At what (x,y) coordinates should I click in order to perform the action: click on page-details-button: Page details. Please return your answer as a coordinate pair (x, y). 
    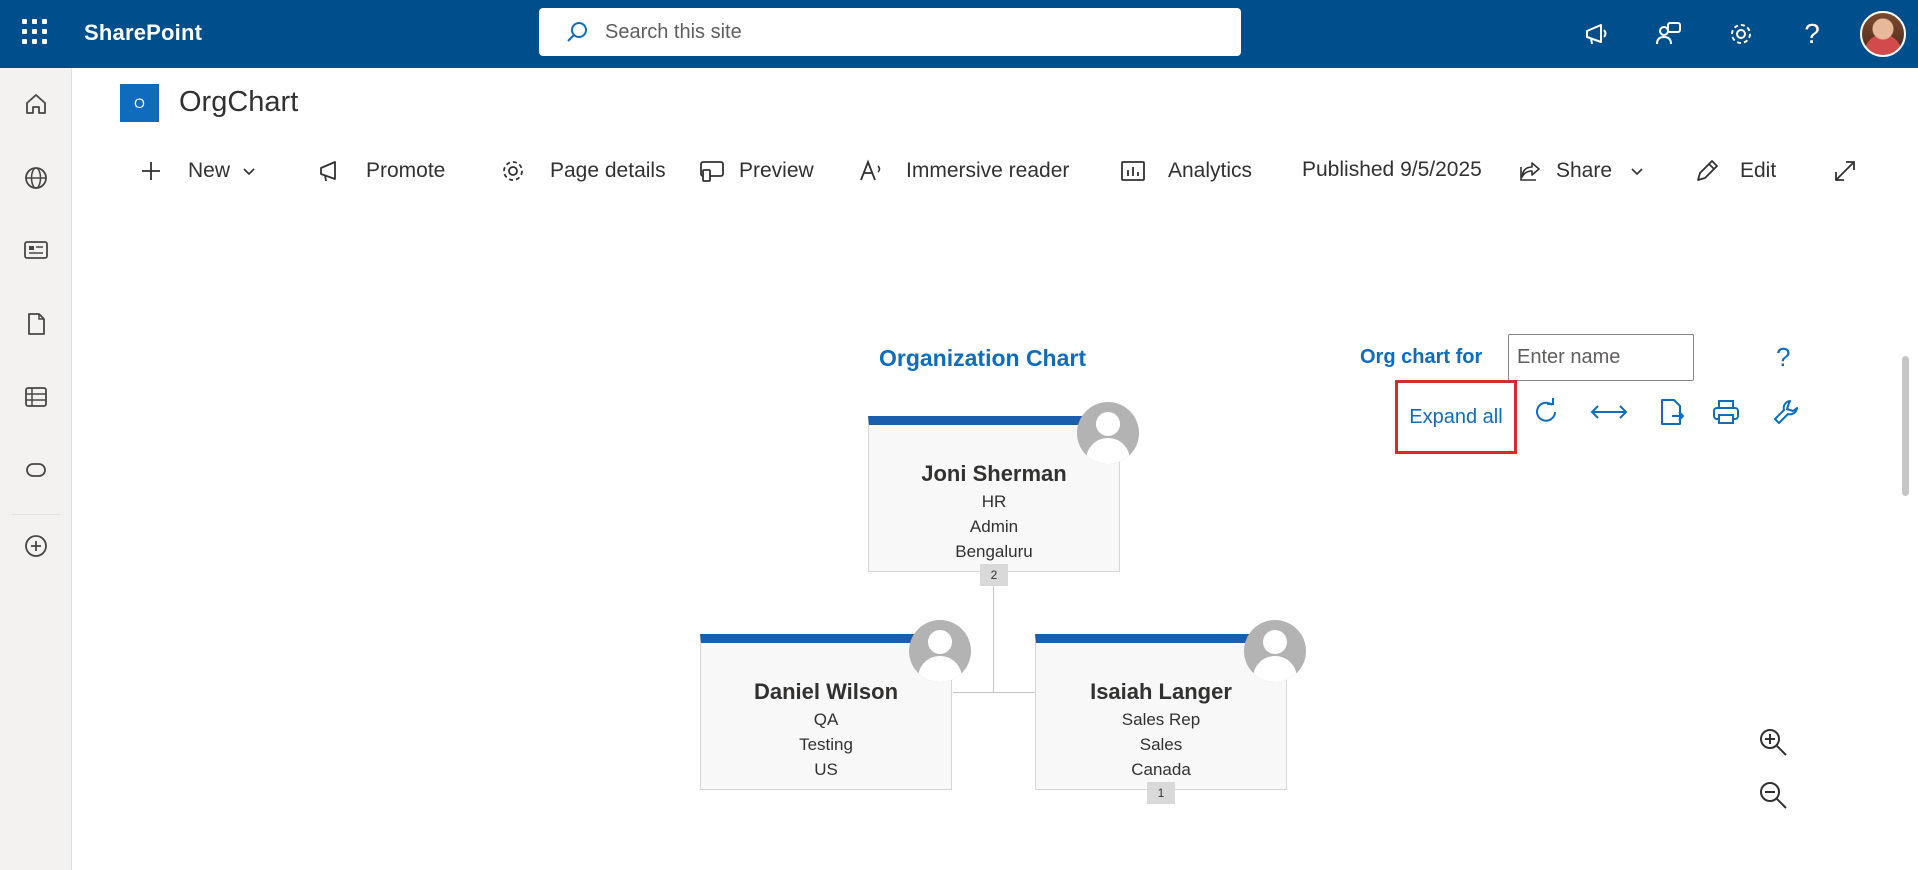
    Looking at the image, I should click on (583, 171).